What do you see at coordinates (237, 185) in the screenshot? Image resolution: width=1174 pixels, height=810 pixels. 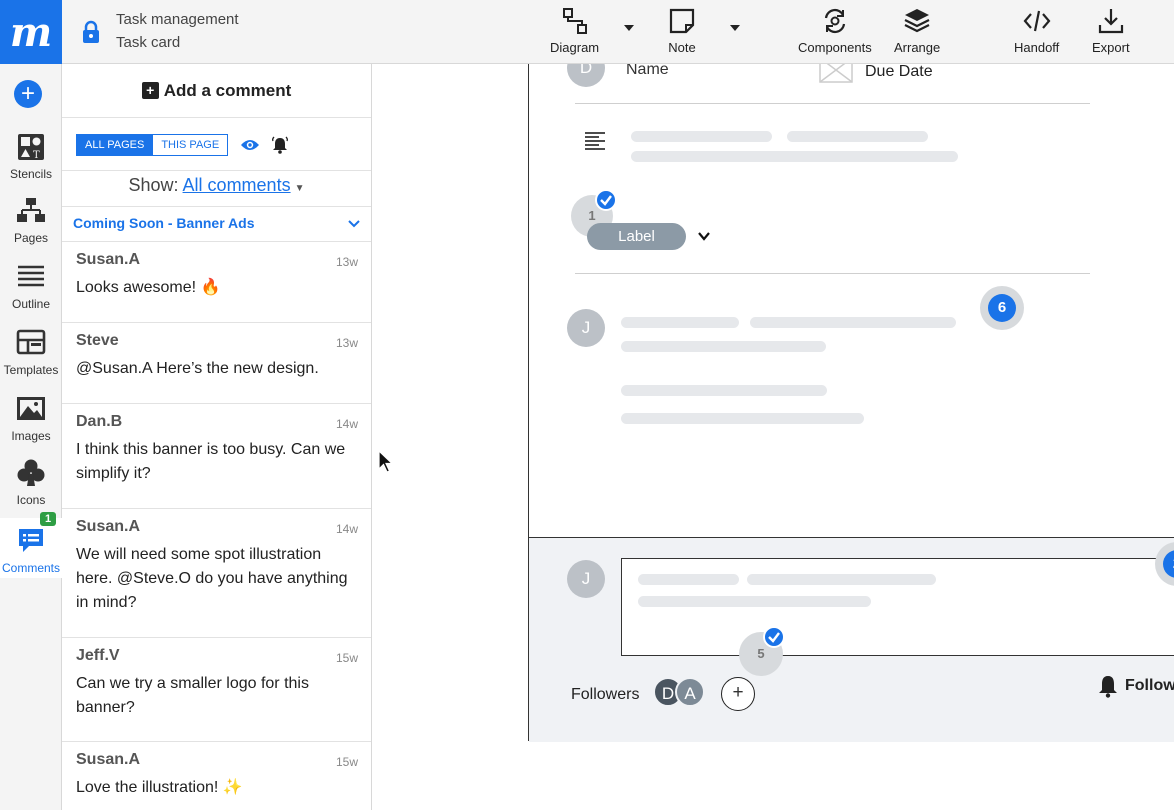 I see `show-filter-dropdown: All comments` at bounding box center [237, 185].